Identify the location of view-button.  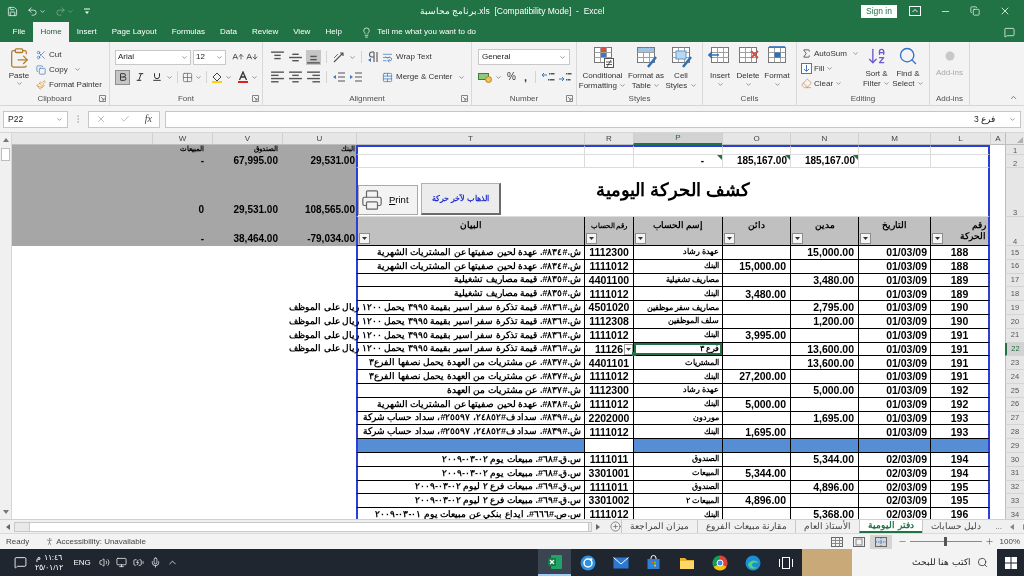
(880, 541).